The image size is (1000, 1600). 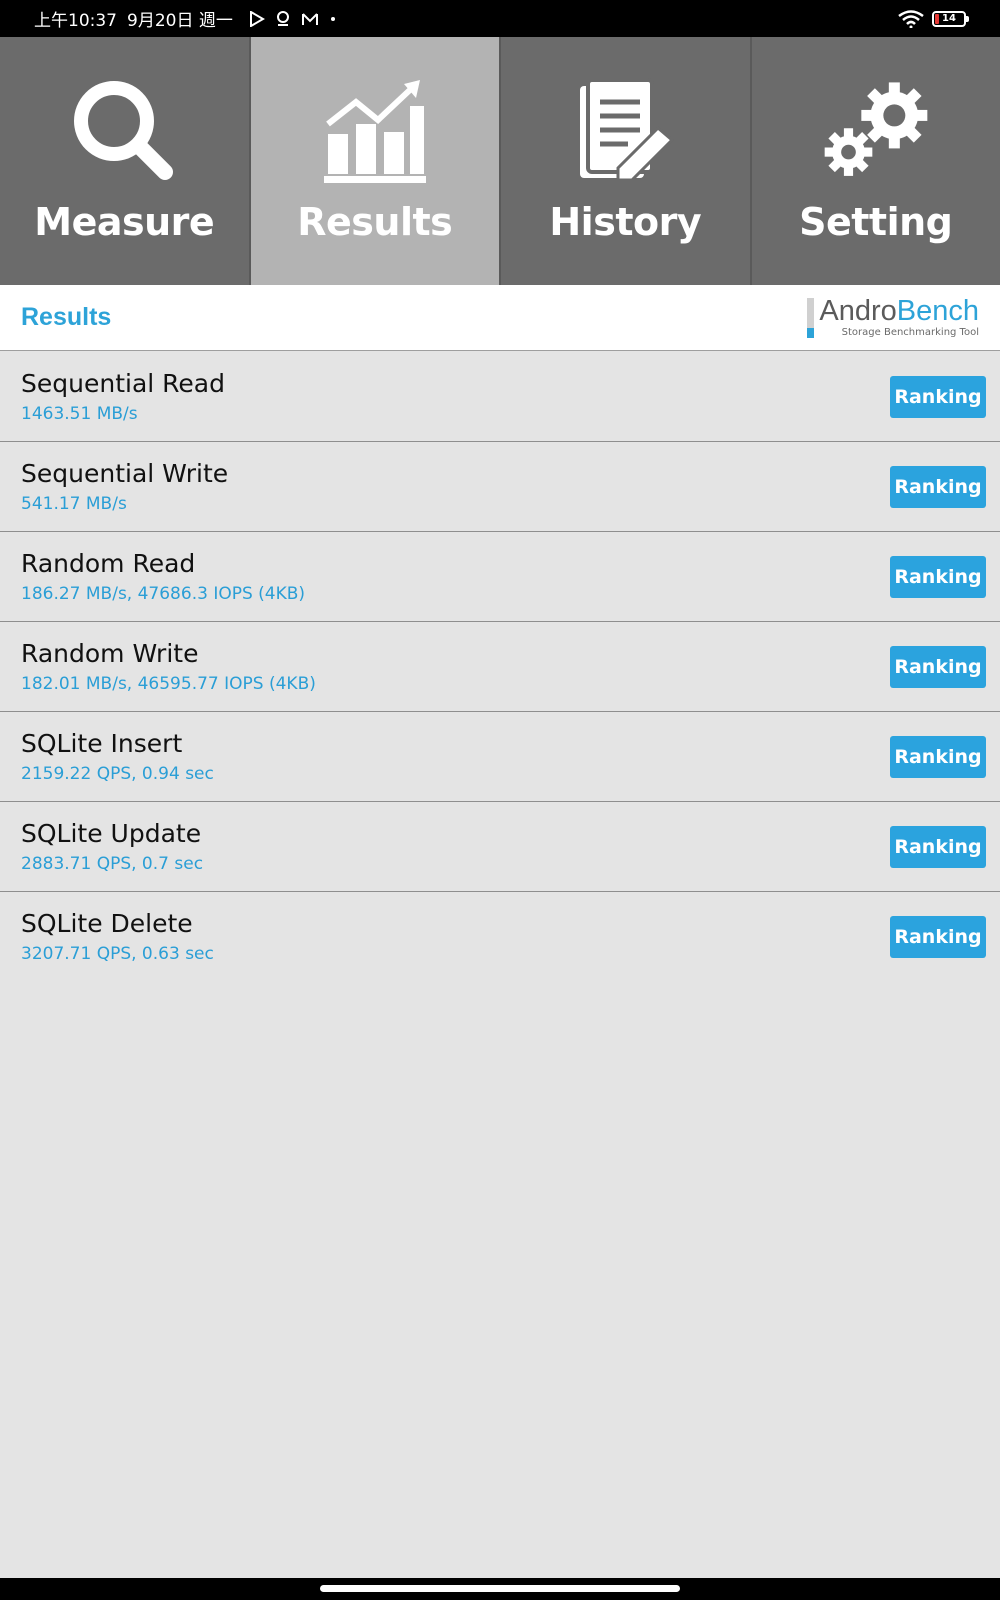 I want to click on result-name: SQLite Insert, so click(x=102, y=743).